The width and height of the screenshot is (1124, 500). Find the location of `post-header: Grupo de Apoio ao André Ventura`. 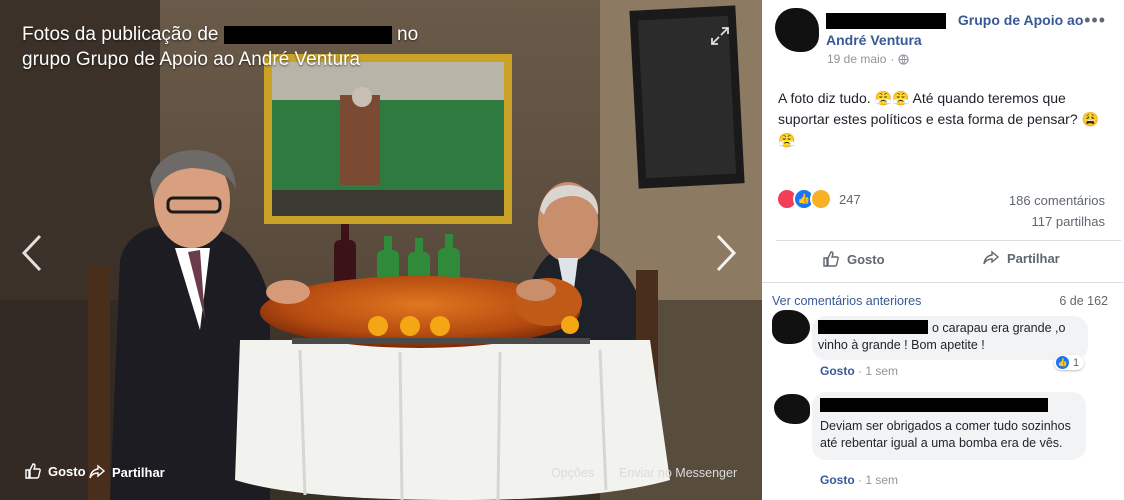

post-header: Grupo de Apoio ao André Ventura is located at coordinates (968, 30).